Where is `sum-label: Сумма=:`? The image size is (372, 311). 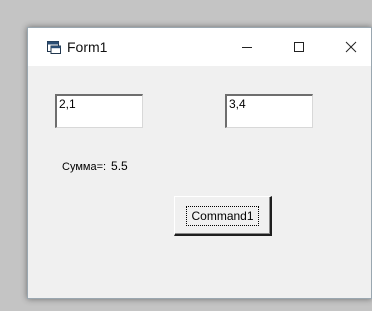 sum-label: Сумма=: is located at coordinates (84, 167).